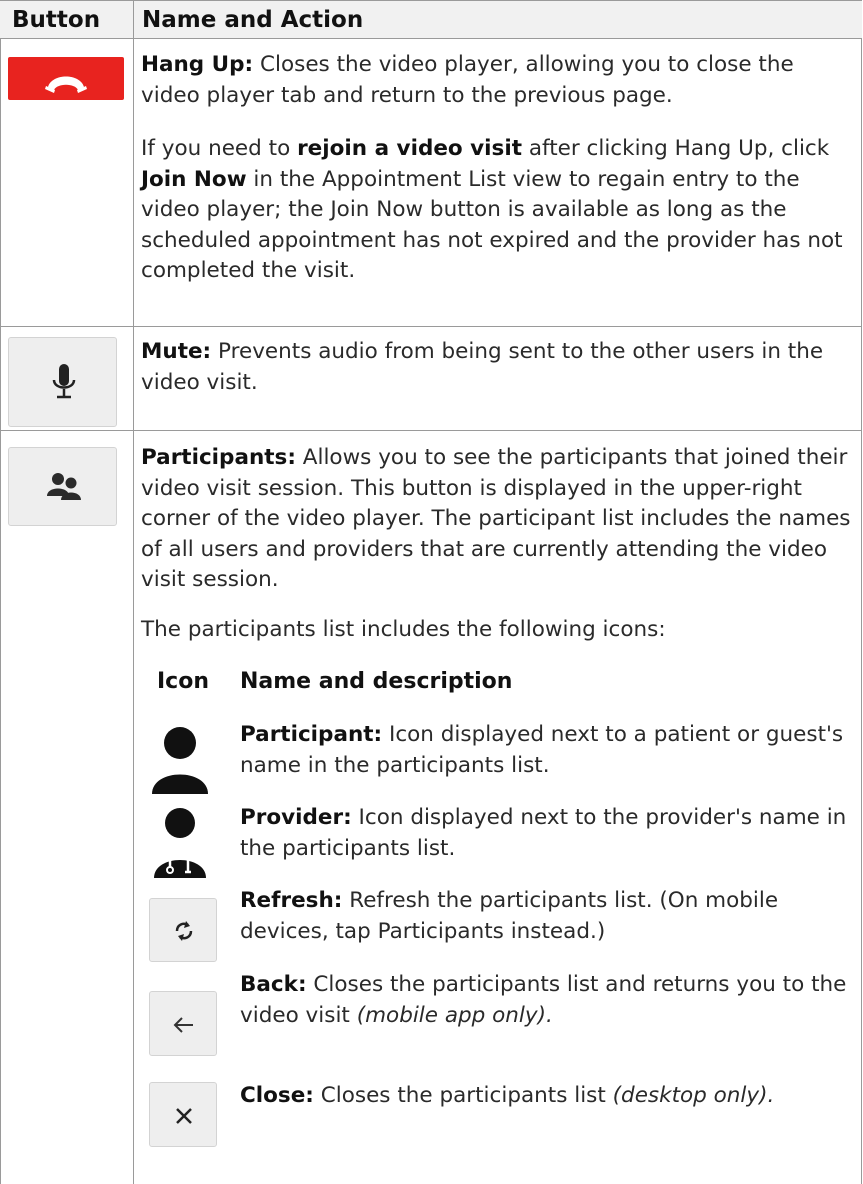 The height and width of the screenshot is (1184, 863). What do you see at coordinates (273, 984) in the screenshot?
I see `back-icon-name: Back:` at bounding box center [273, 984].